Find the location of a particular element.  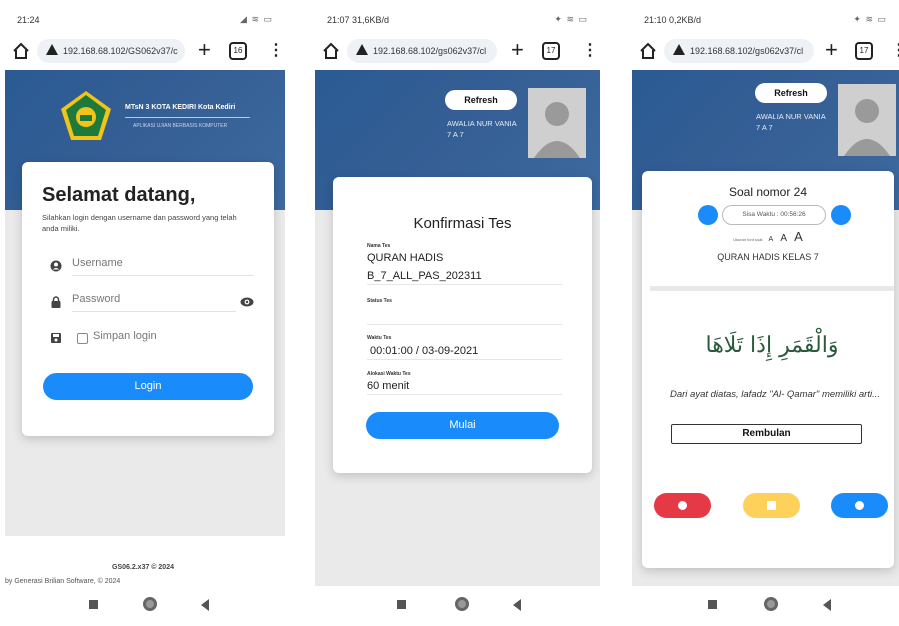

info-button is located at coordinates (708, 215).